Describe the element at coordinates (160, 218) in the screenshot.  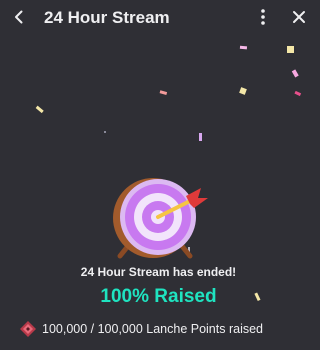
I see `target-with-arrow-icon` at that location.